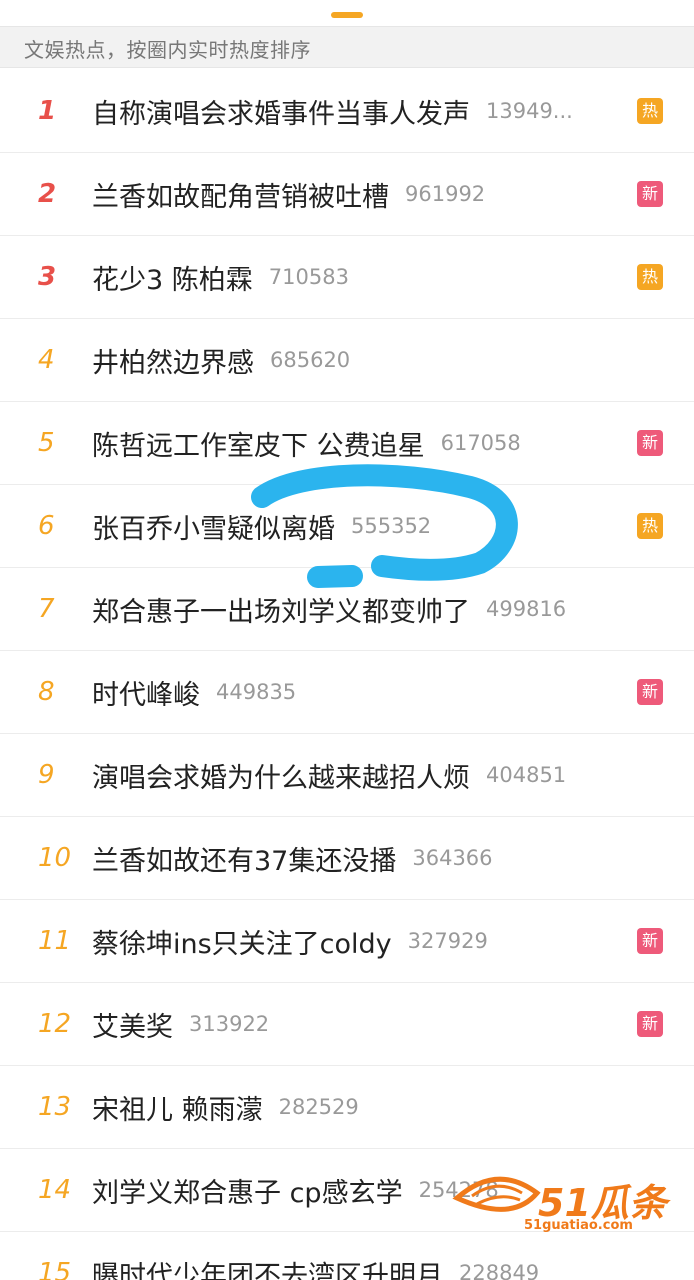  I want to click on rank-number: 14, so click(55, 1190).